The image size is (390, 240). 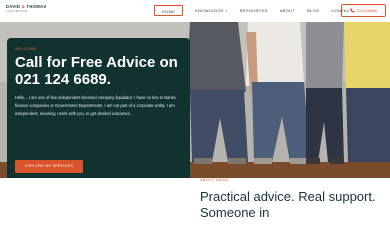 I want to click on nav-knowledge: KNOWLEDGE ▾, so click(x=211, y=10).